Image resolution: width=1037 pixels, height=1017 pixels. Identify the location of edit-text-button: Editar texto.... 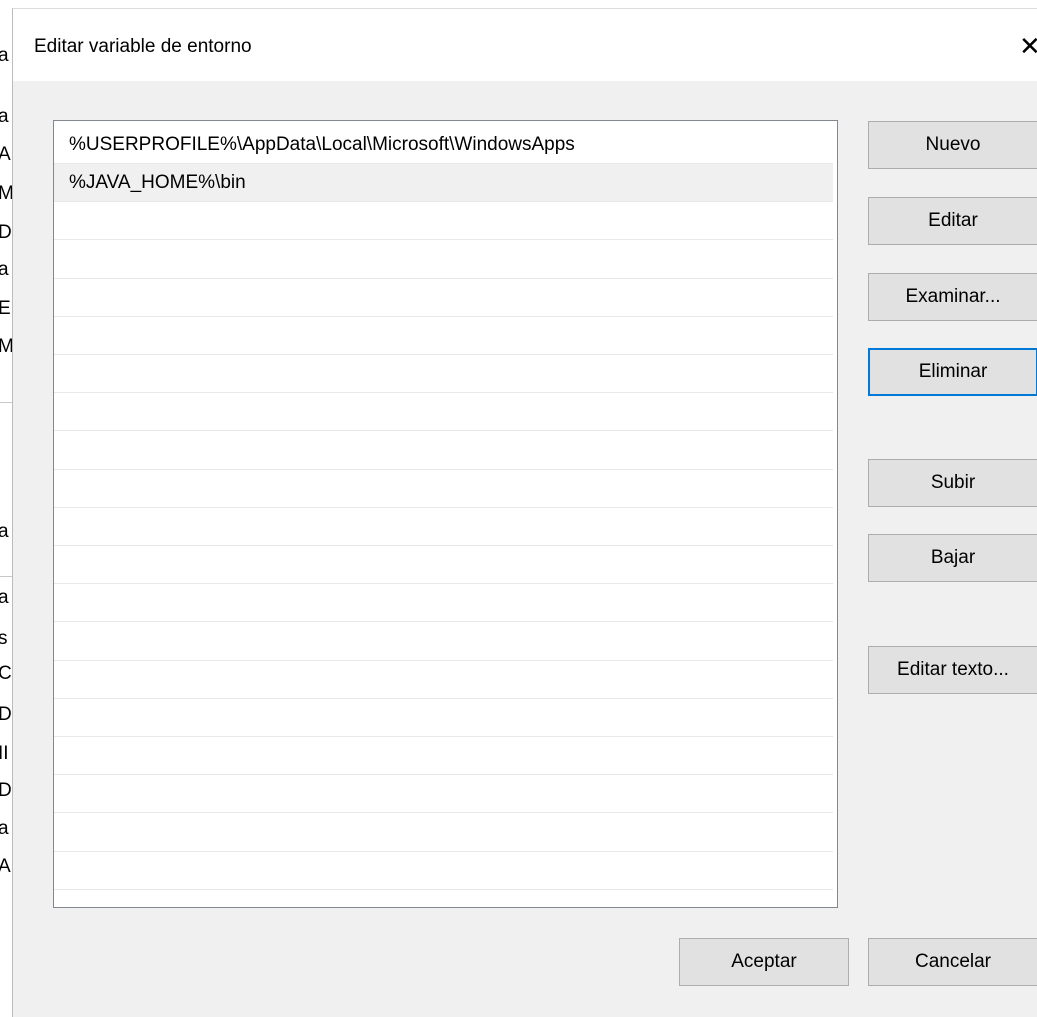
(952, 670).